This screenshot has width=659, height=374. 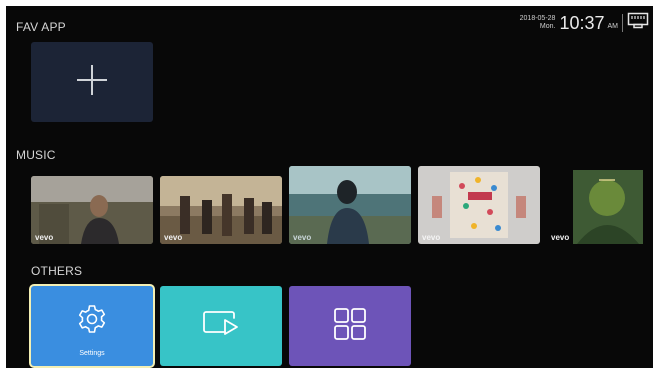 I want to click on clock-ampm: AM, so click(x=613, y=26).